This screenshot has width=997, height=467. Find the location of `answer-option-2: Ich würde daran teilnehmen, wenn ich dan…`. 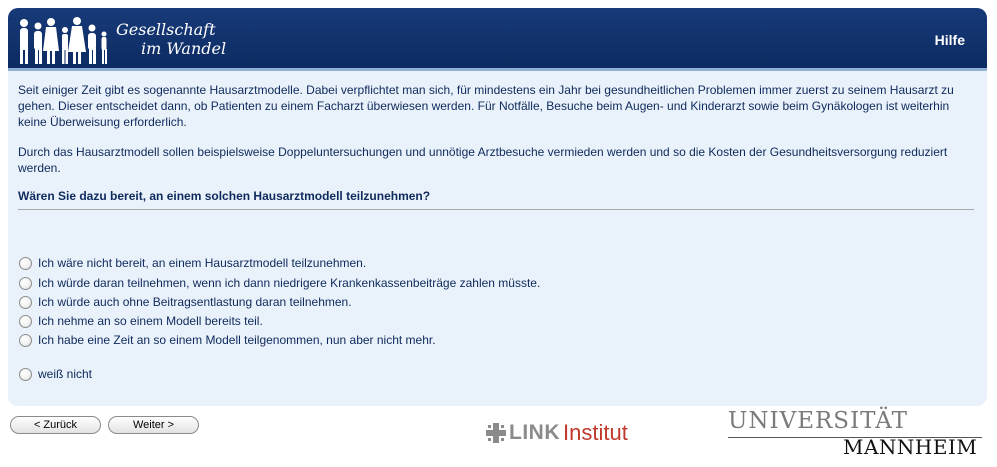

answer-option-2: Ich würde daran teilnehmen, wenn ich dan… is located at coordinates (279, 283).